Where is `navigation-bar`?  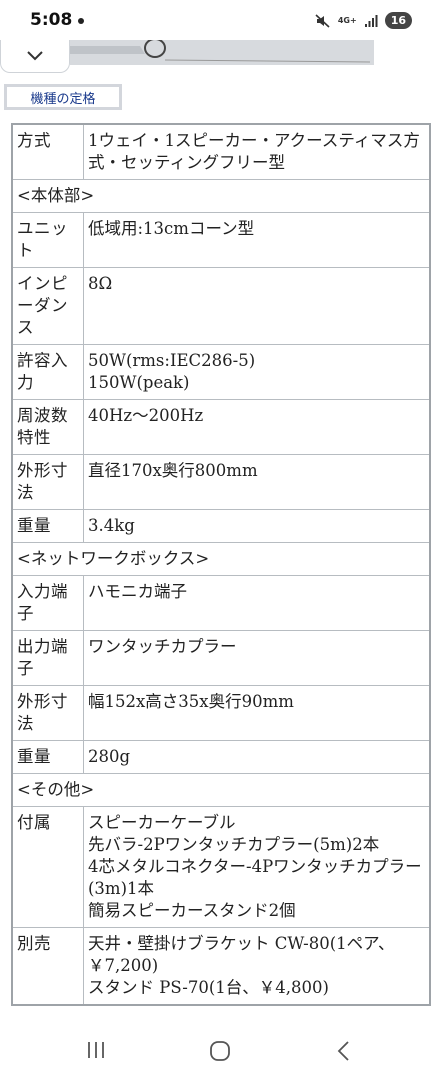 navigation-bar is located at coordinates (221, 1050).